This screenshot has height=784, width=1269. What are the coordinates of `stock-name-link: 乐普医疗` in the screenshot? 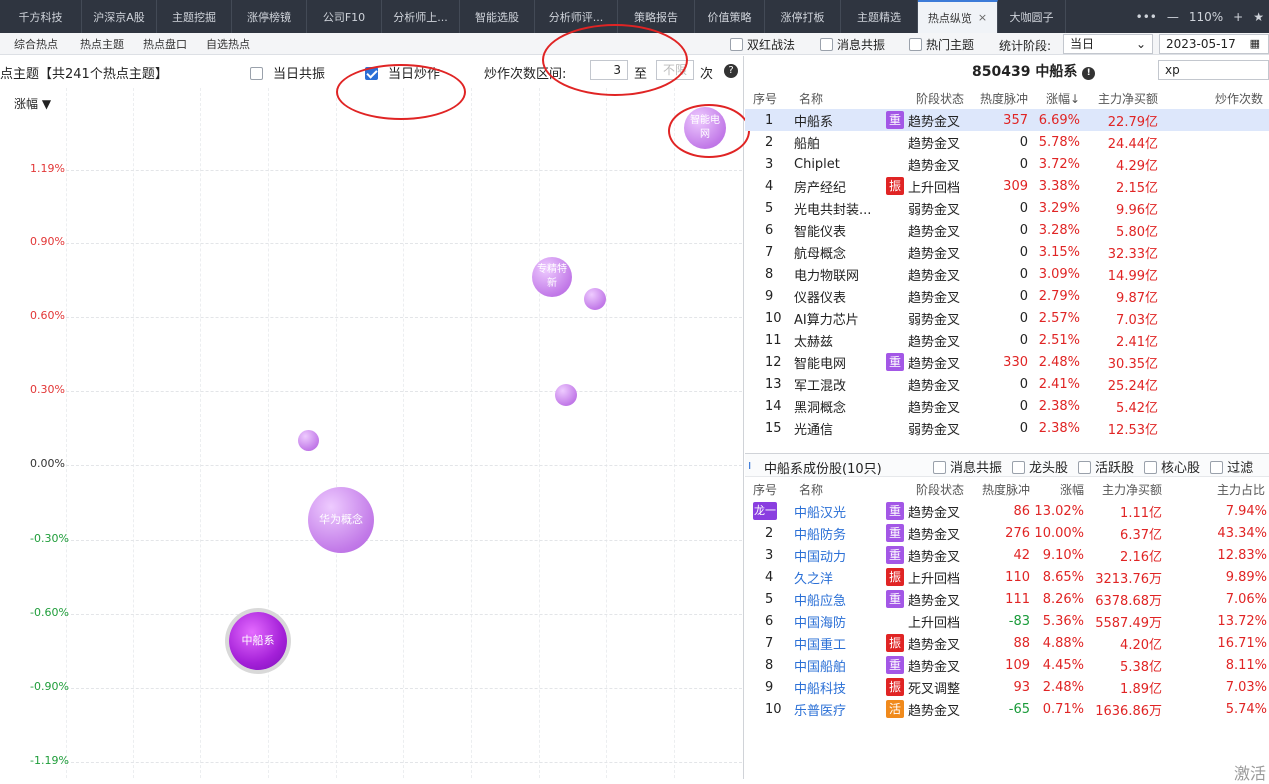 It's located at (820, 711).